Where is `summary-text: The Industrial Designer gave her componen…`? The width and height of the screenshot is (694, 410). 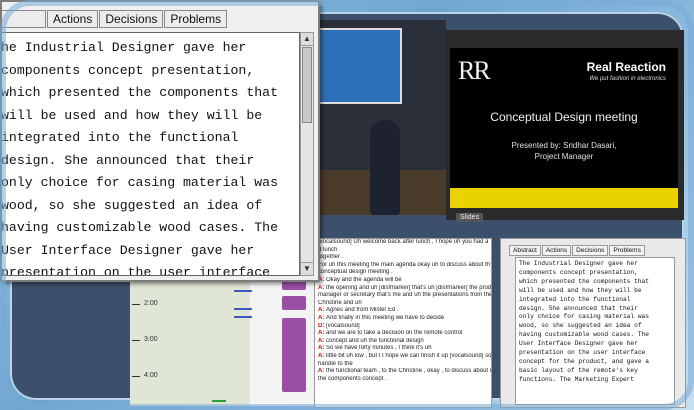 summary-text: The Industrial Designer gave her componen… is located at coordinates (595, 331).